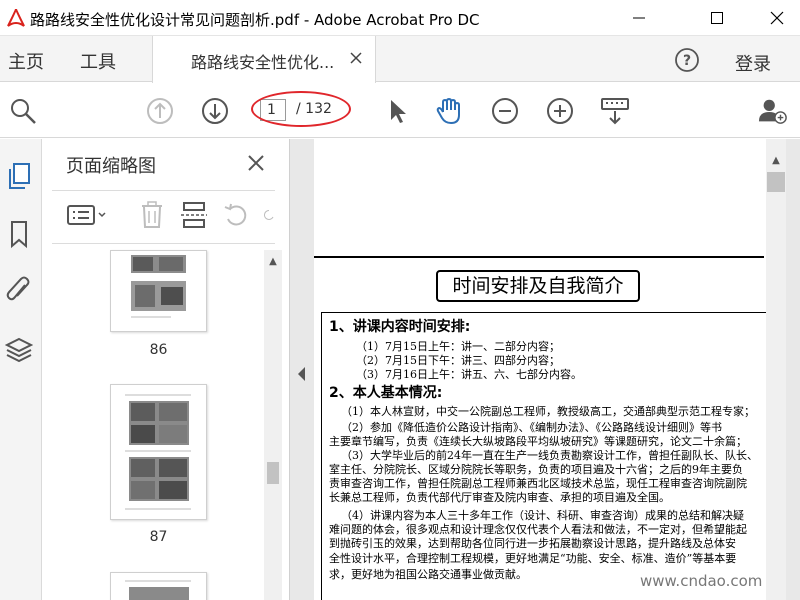  Describe the element at coordinates (19, 234) in the screenshot. I see `bookmark-icon` at that location.